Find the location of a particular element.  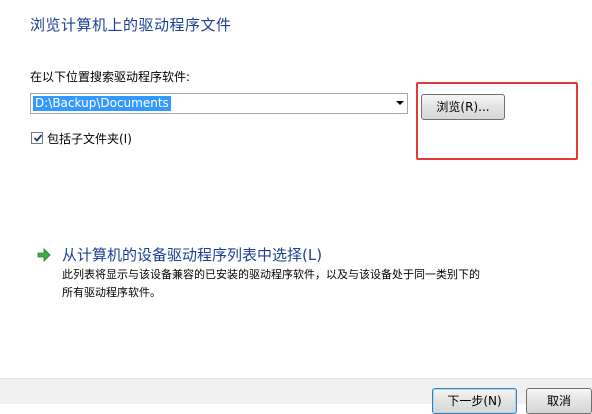

search-location-label: 在以下位置搜索驱动程序软件: is located at coordinates (110, 77).